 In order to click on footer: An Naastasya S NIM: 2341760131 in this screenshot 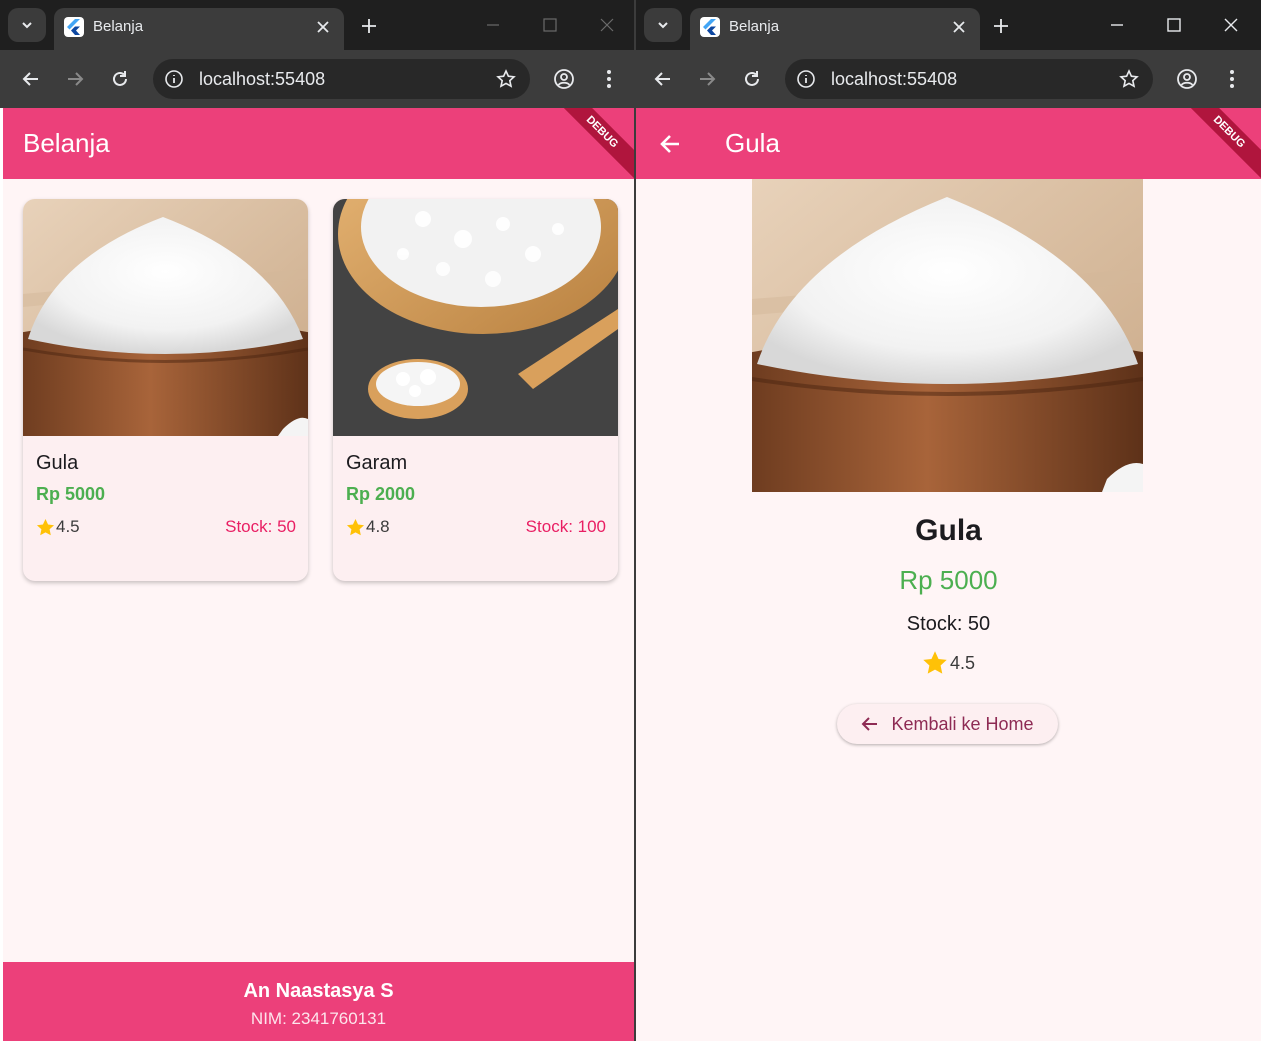, I will do `click(318, 1001)`.